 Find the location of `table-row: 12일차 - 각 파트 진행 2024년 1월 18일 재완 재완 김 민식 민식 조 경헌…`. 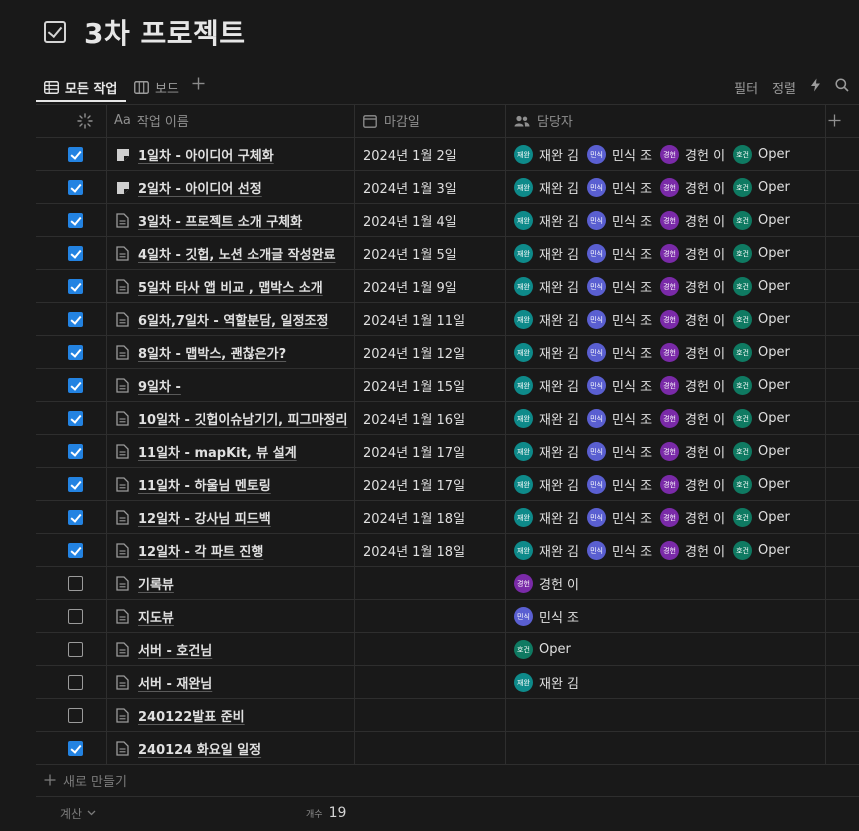

table-row: 12일차 - 각 파트 진행 2024년 1월 18일 재완 재완 김 민식 민식 조 경헌… is located at coordinates (447, 550).